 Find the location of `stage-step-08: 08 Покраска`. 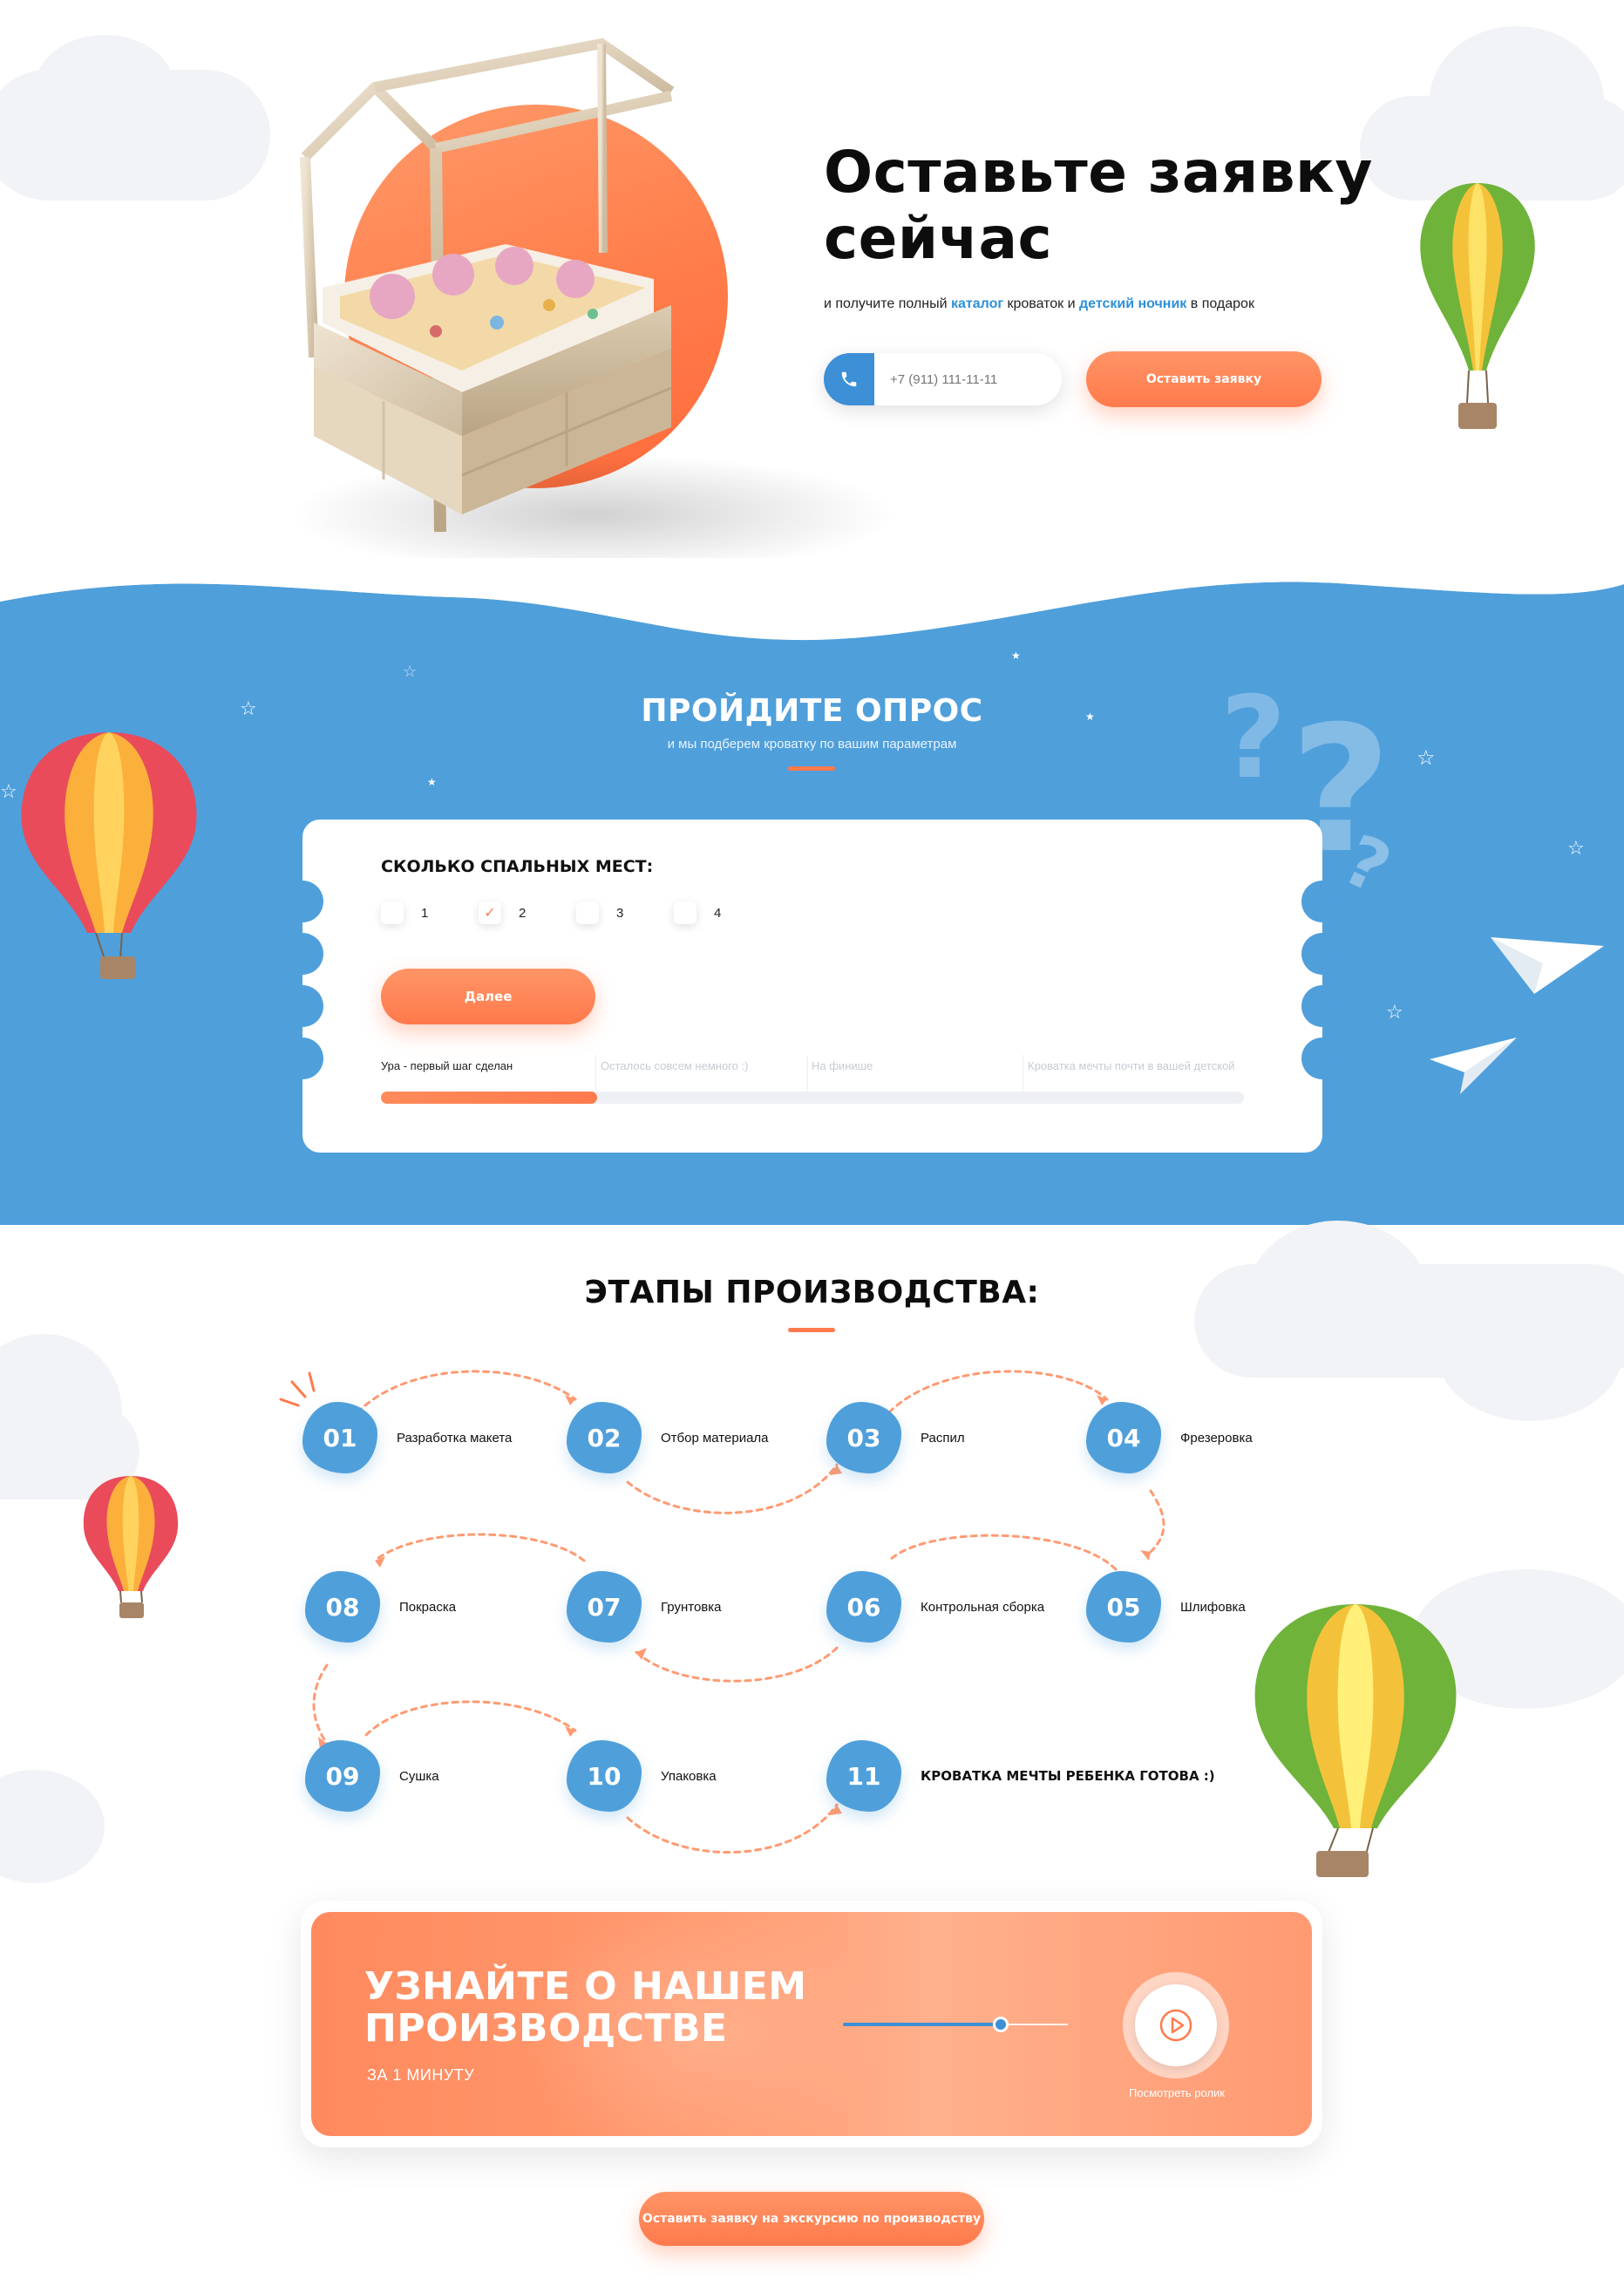

stage-step-08: 08 Покраска is located at coordinates (380, 1607).